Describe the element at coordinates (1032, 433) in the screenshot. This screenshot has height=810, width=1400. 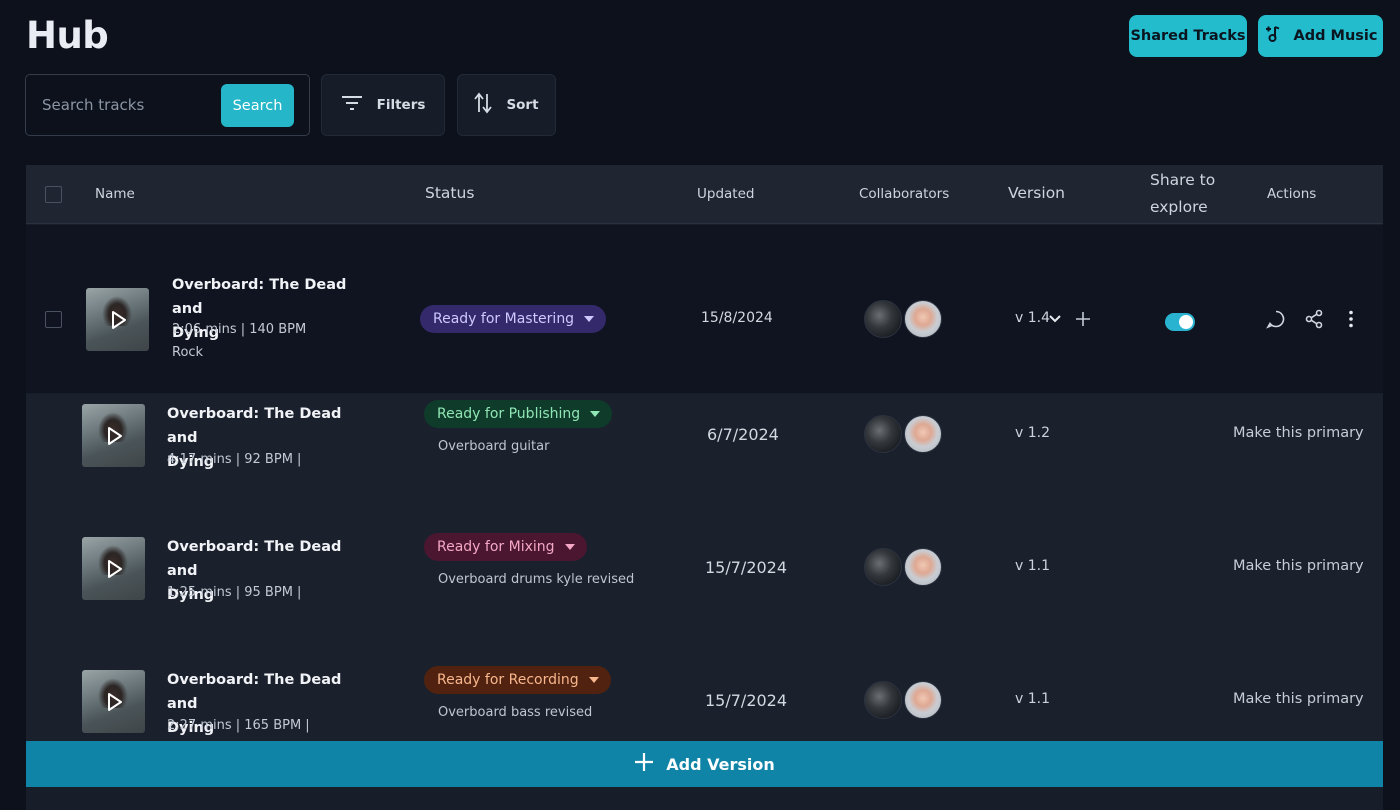
I see `version-label: v 1.2` at that location.